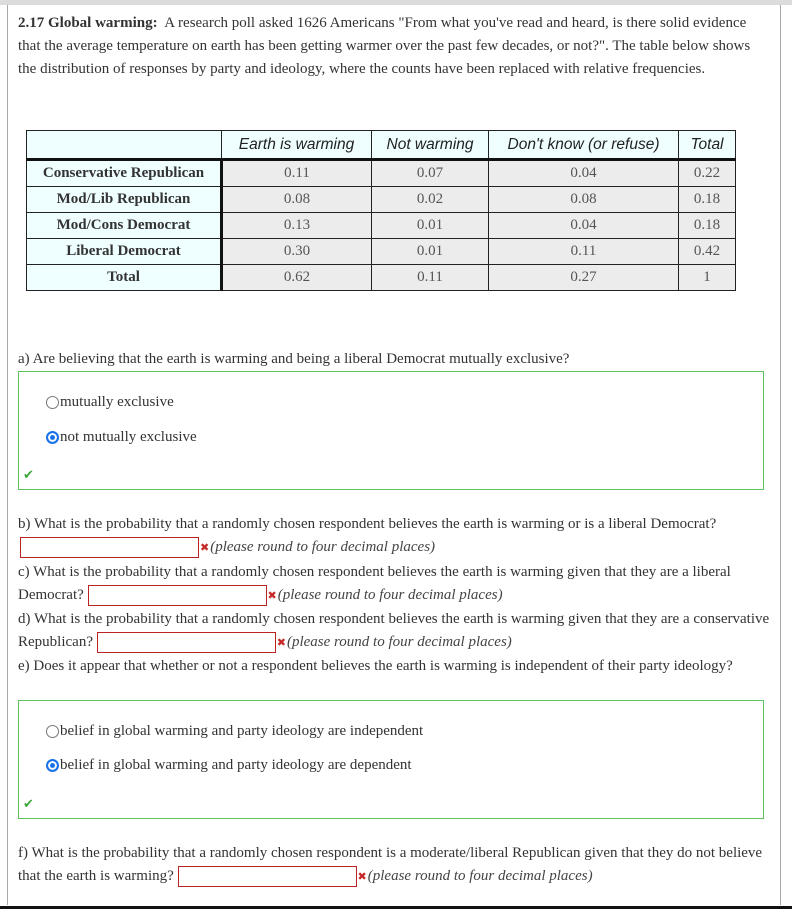 Image resolution: width=792 pixels, height=909 pixels. I want to click on table-row: Mod/Cons Democrat 0.13 0.01 0.04 0.18, so click(381, 225).